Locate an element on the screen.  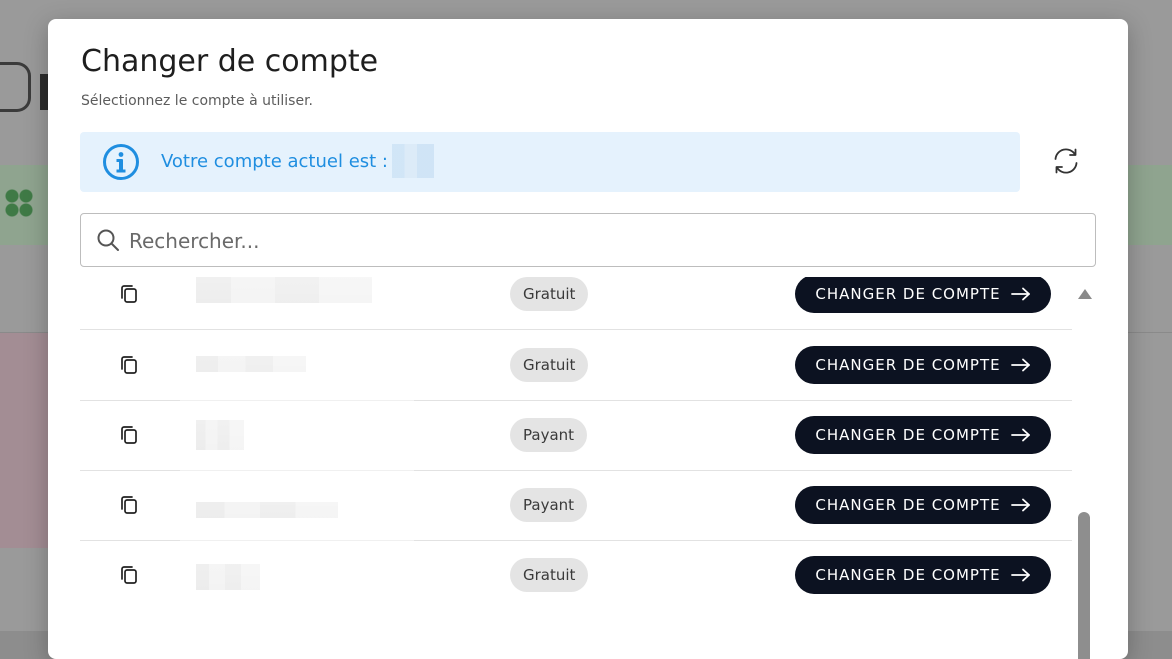
dialog-title: Changer de compte is located at coordinates (230, 61).